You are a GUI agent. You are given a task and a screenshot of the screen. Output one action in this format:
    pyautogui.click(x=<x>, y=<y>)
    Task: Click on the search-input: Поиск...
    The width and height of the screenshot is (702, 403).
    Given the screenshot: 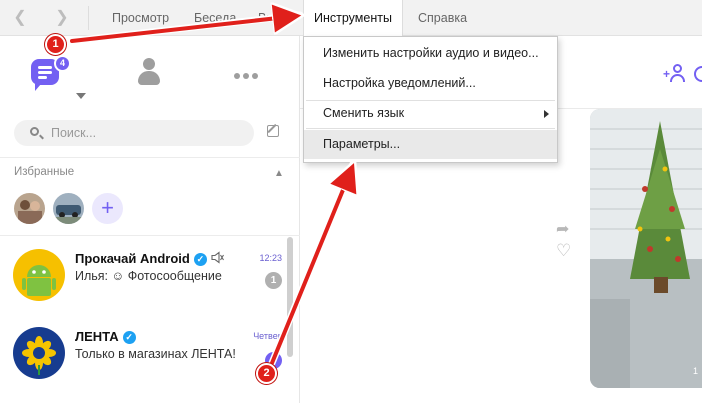 What is the action you would take?
    pyautogui.click(x=134, y=133)
    